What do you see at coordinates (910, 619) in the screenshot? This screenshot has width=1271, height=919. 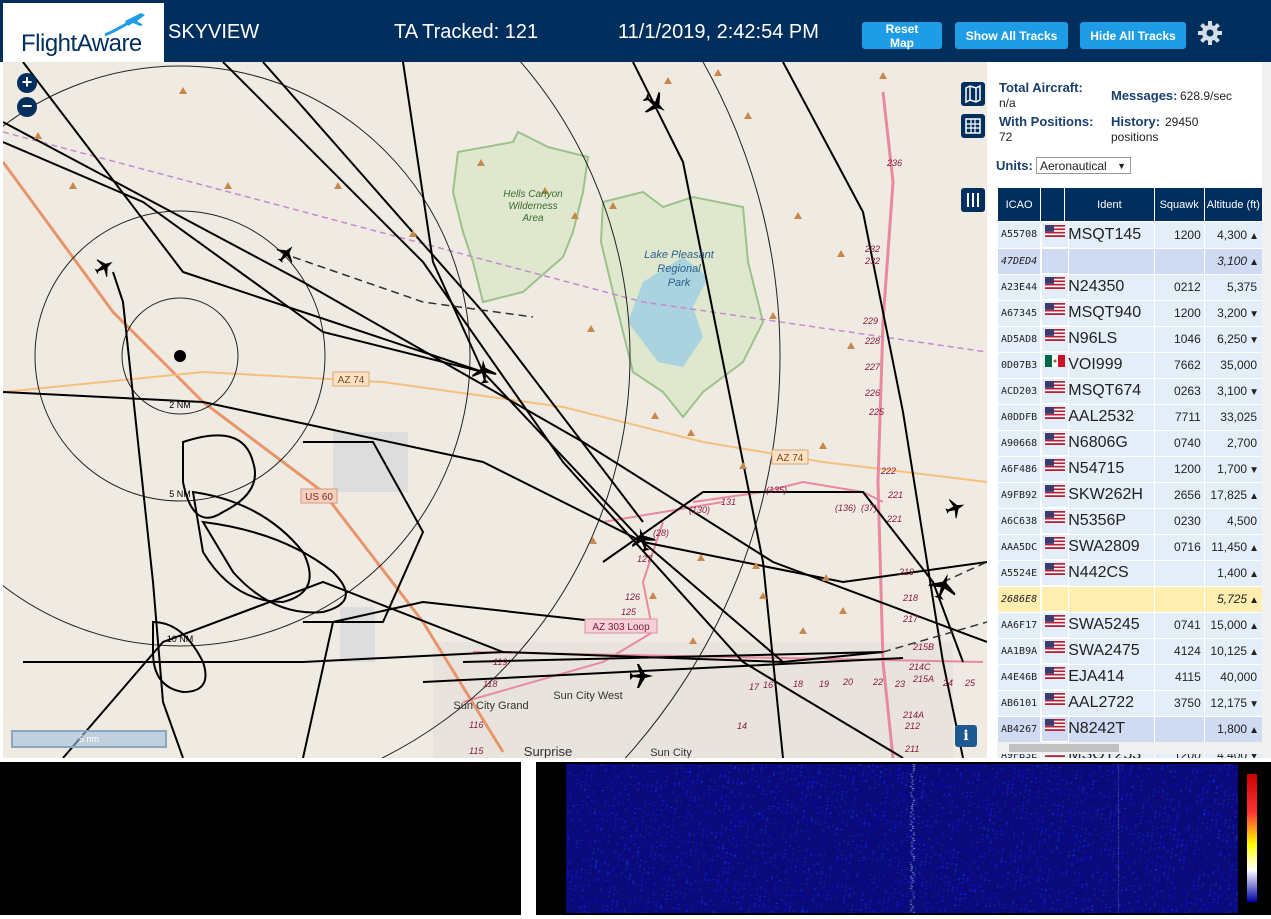 I see `svg-text: 217` at bounding box center [910, 619].